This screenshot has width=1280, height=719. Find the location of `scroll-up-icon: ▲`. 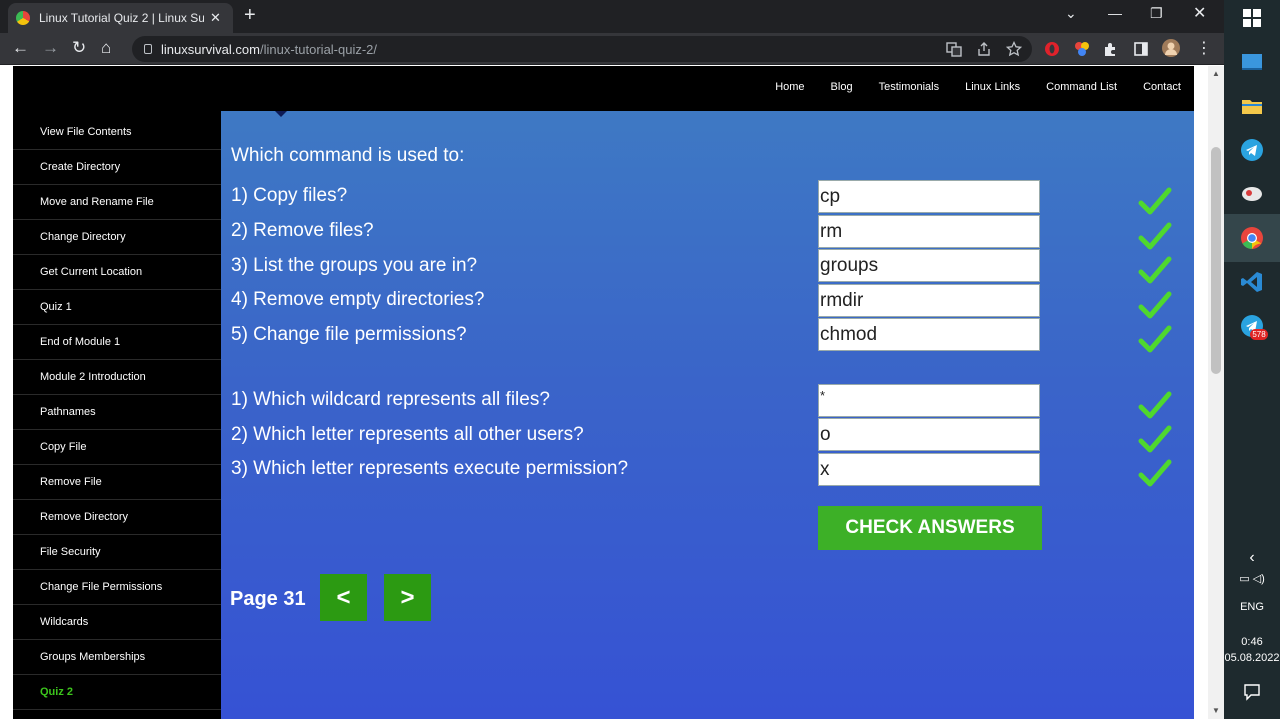

scroll-up-icon: ▲ is located at coordinates (1216, 73).